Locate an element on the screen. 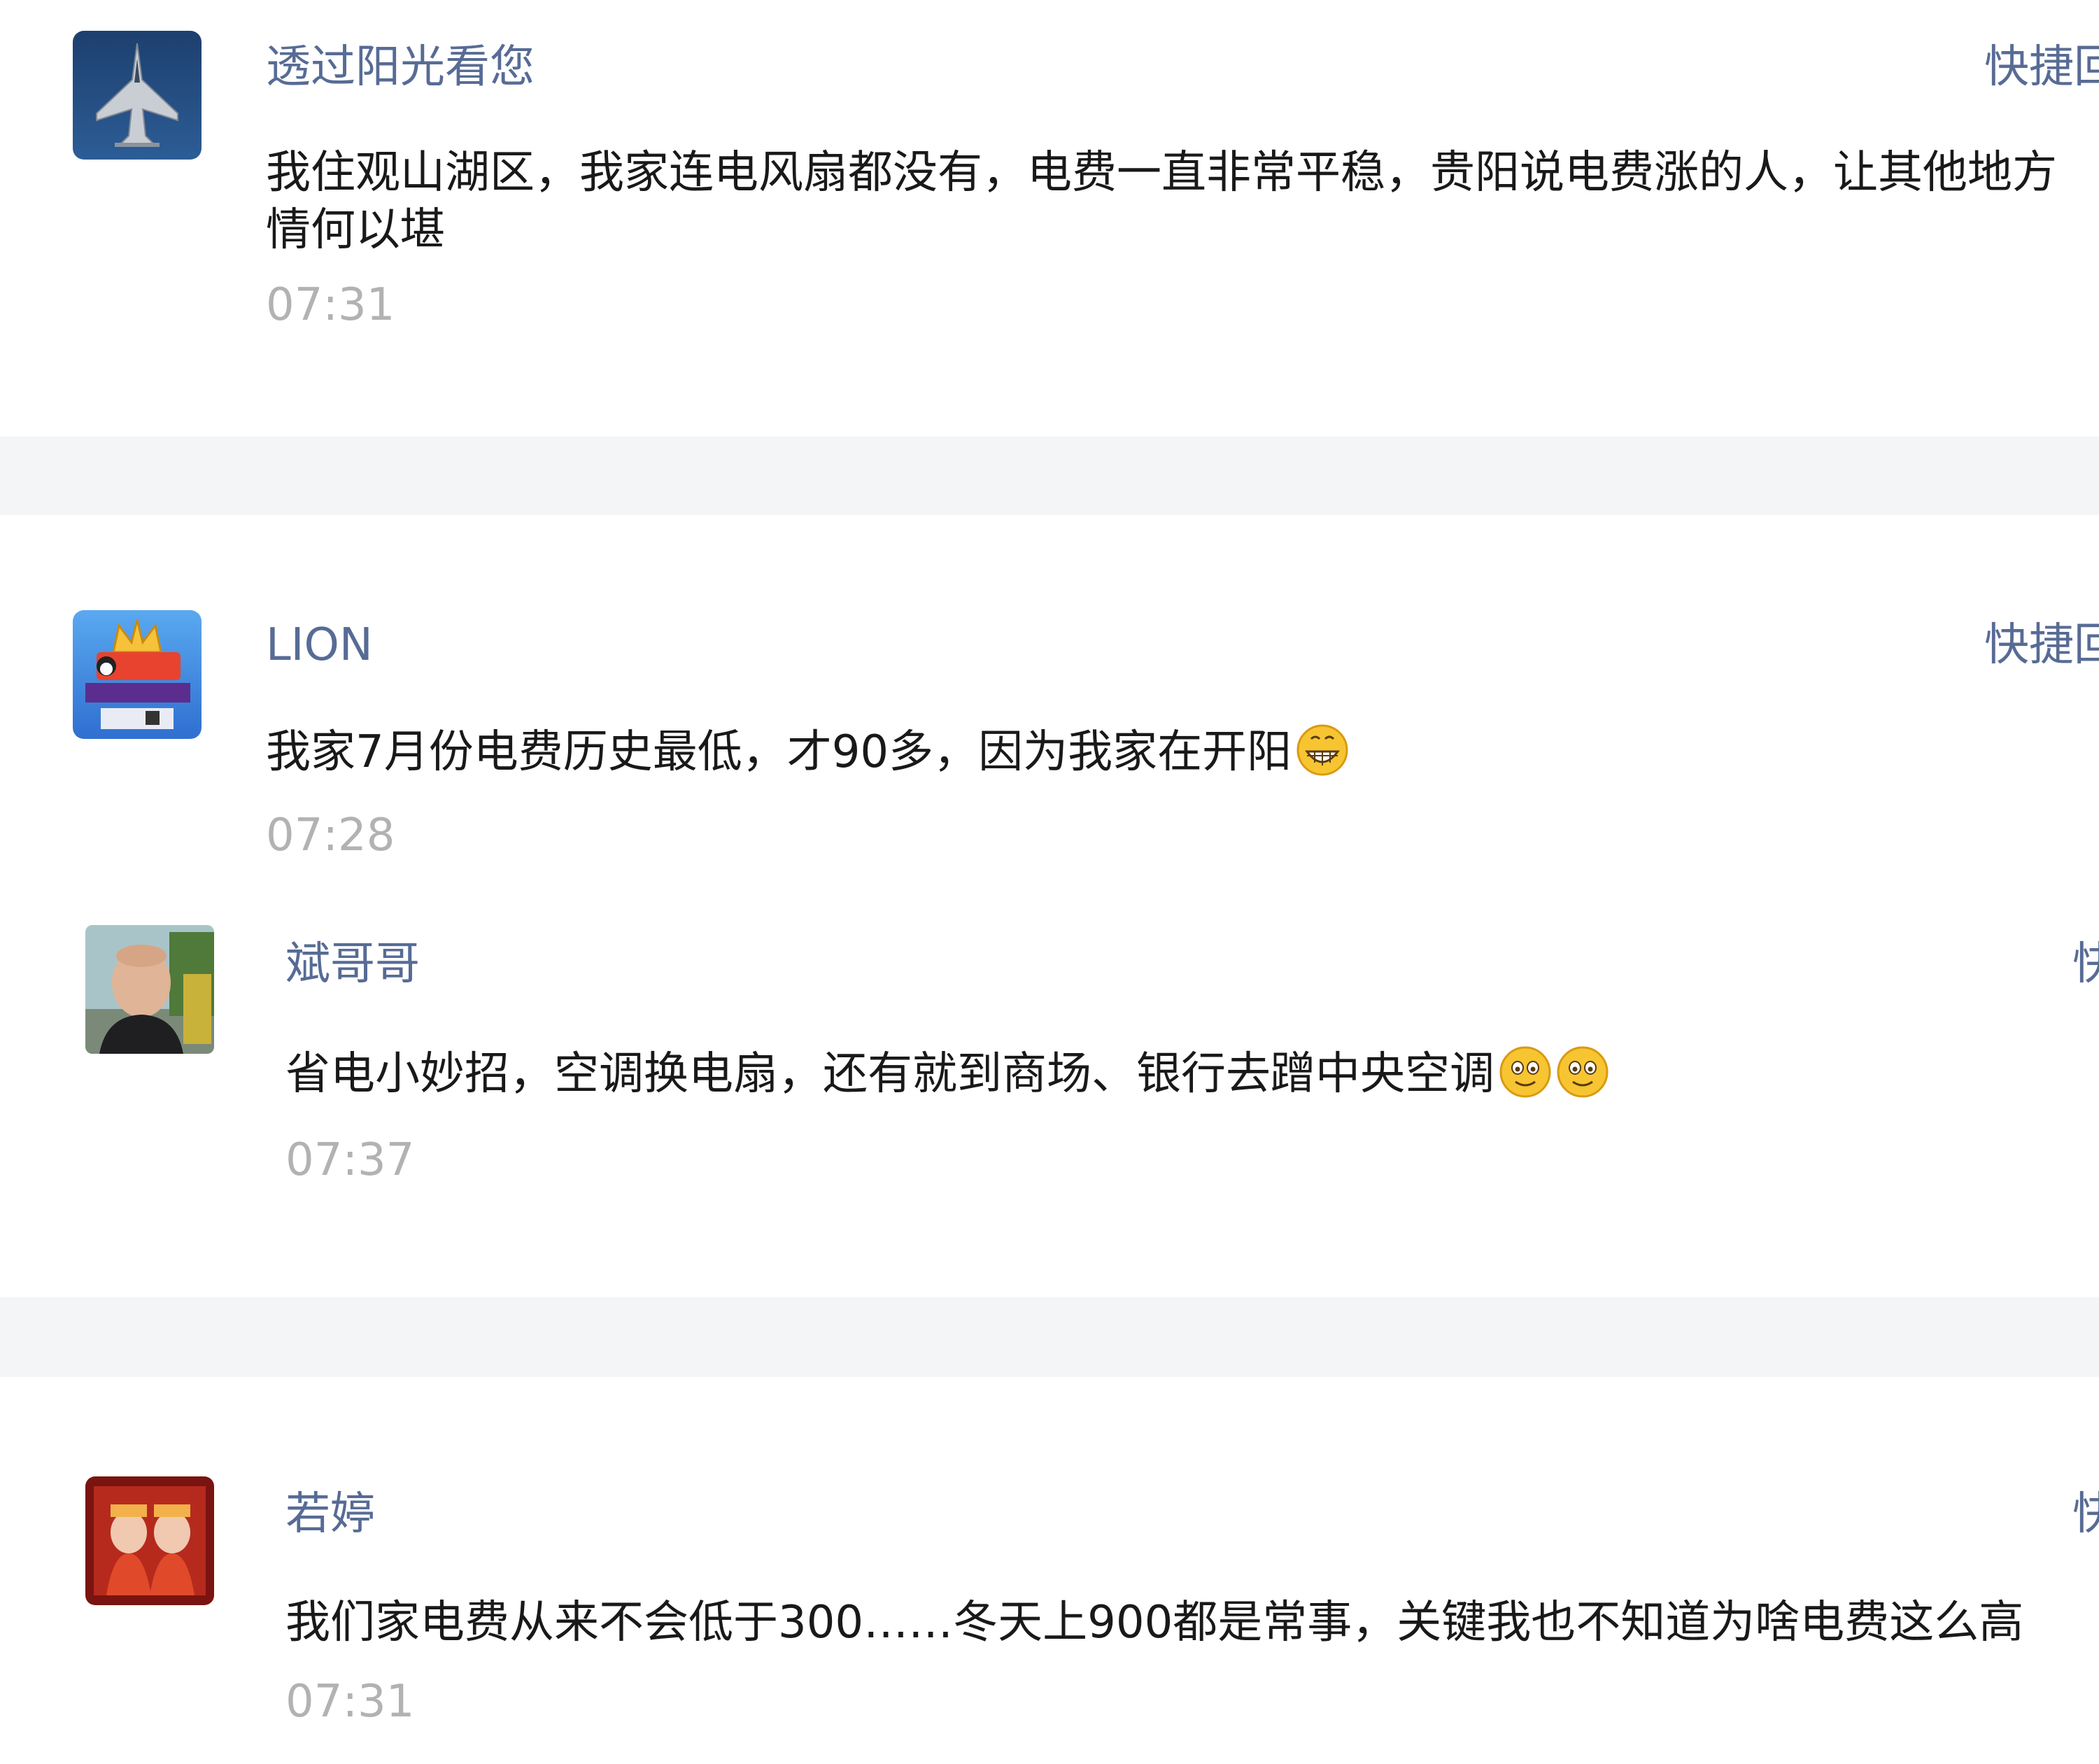  comment-text: 我家7月份电费历史最低，才90多，因为我家在开阳 is located at coordinates (807, 752).